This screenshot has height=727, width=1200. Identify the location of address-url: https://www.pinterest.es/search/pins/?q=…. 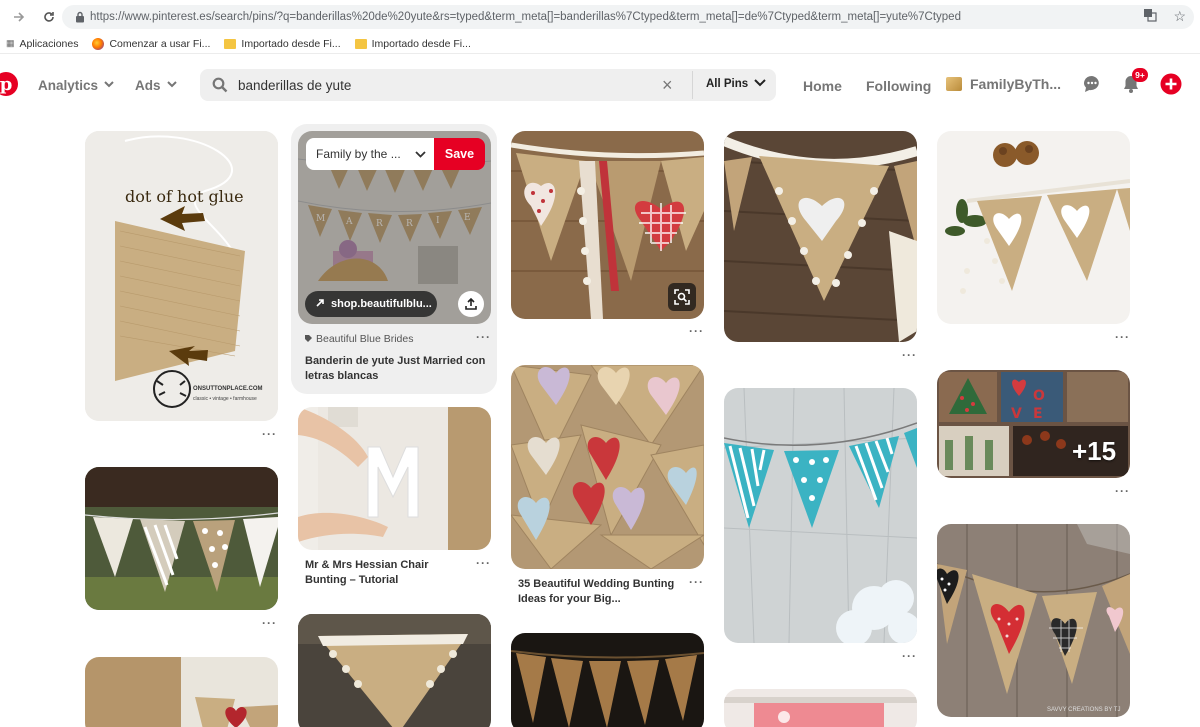
(600, 17).